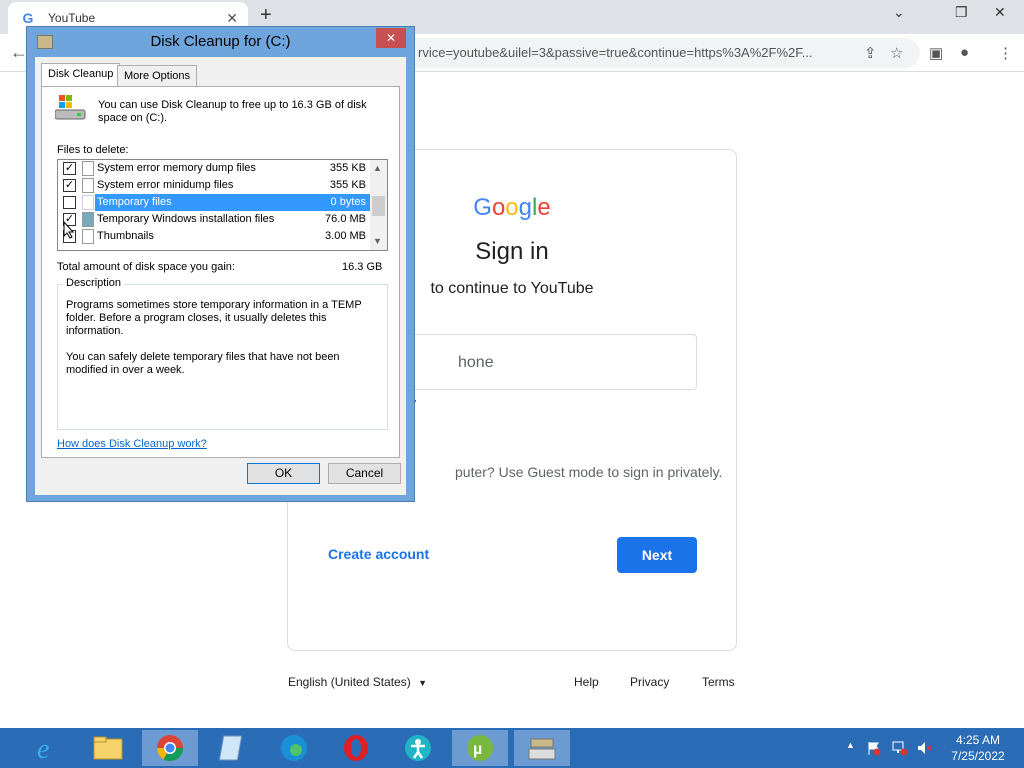 The width and height of the screenshot is (1024, 768). Describe the element at coordinates (146, 267) in the screenshot. I see `total-gain-label: Total amount of disk space you gain:` at that location.